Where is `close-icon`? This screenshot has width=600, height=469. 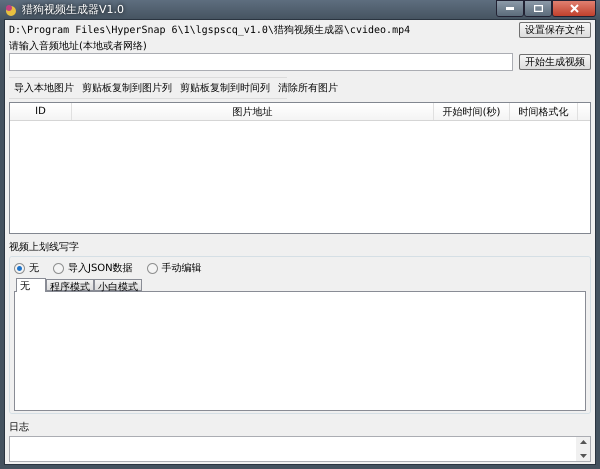 close-icon is located at coordinates (574, 8).